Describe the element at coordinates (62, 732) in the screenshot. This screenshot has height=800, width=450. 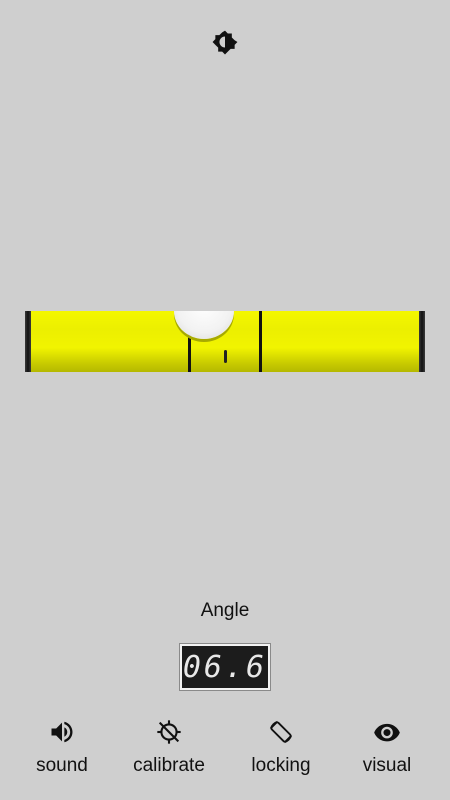
I see `speaker-icon` at that location.